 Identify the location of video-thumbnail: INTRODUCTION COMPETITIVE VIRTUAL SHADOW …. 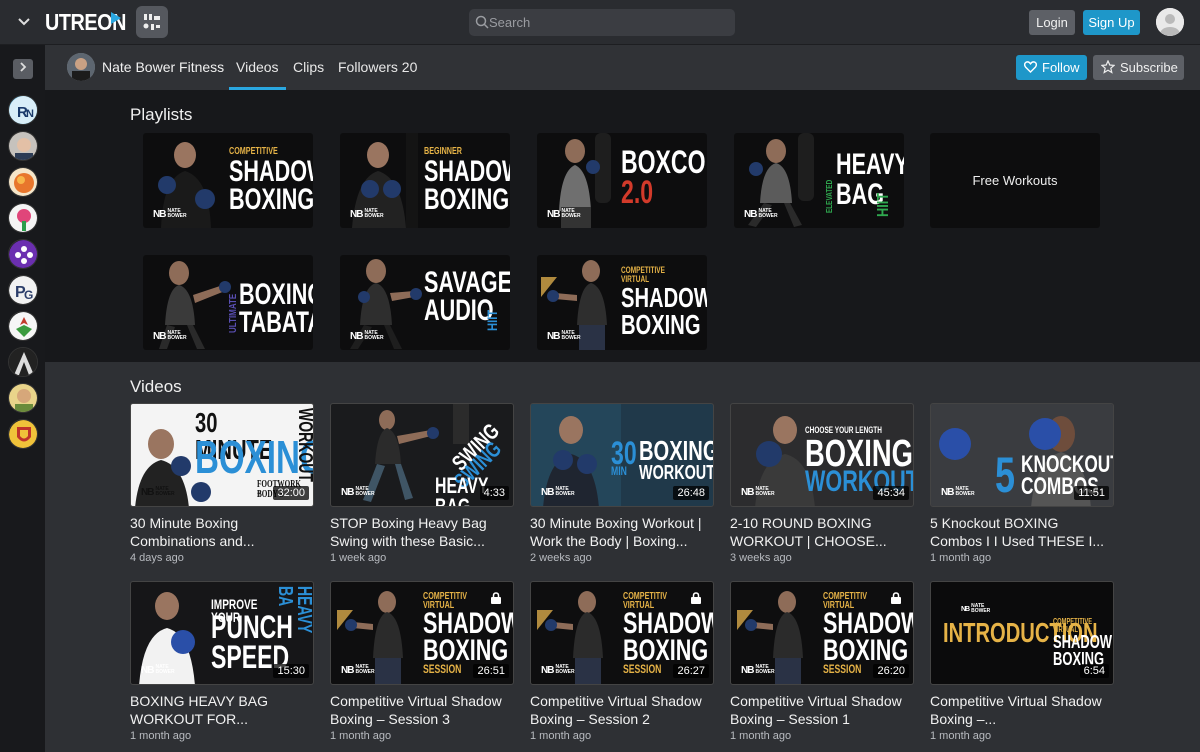
(1022, 633).